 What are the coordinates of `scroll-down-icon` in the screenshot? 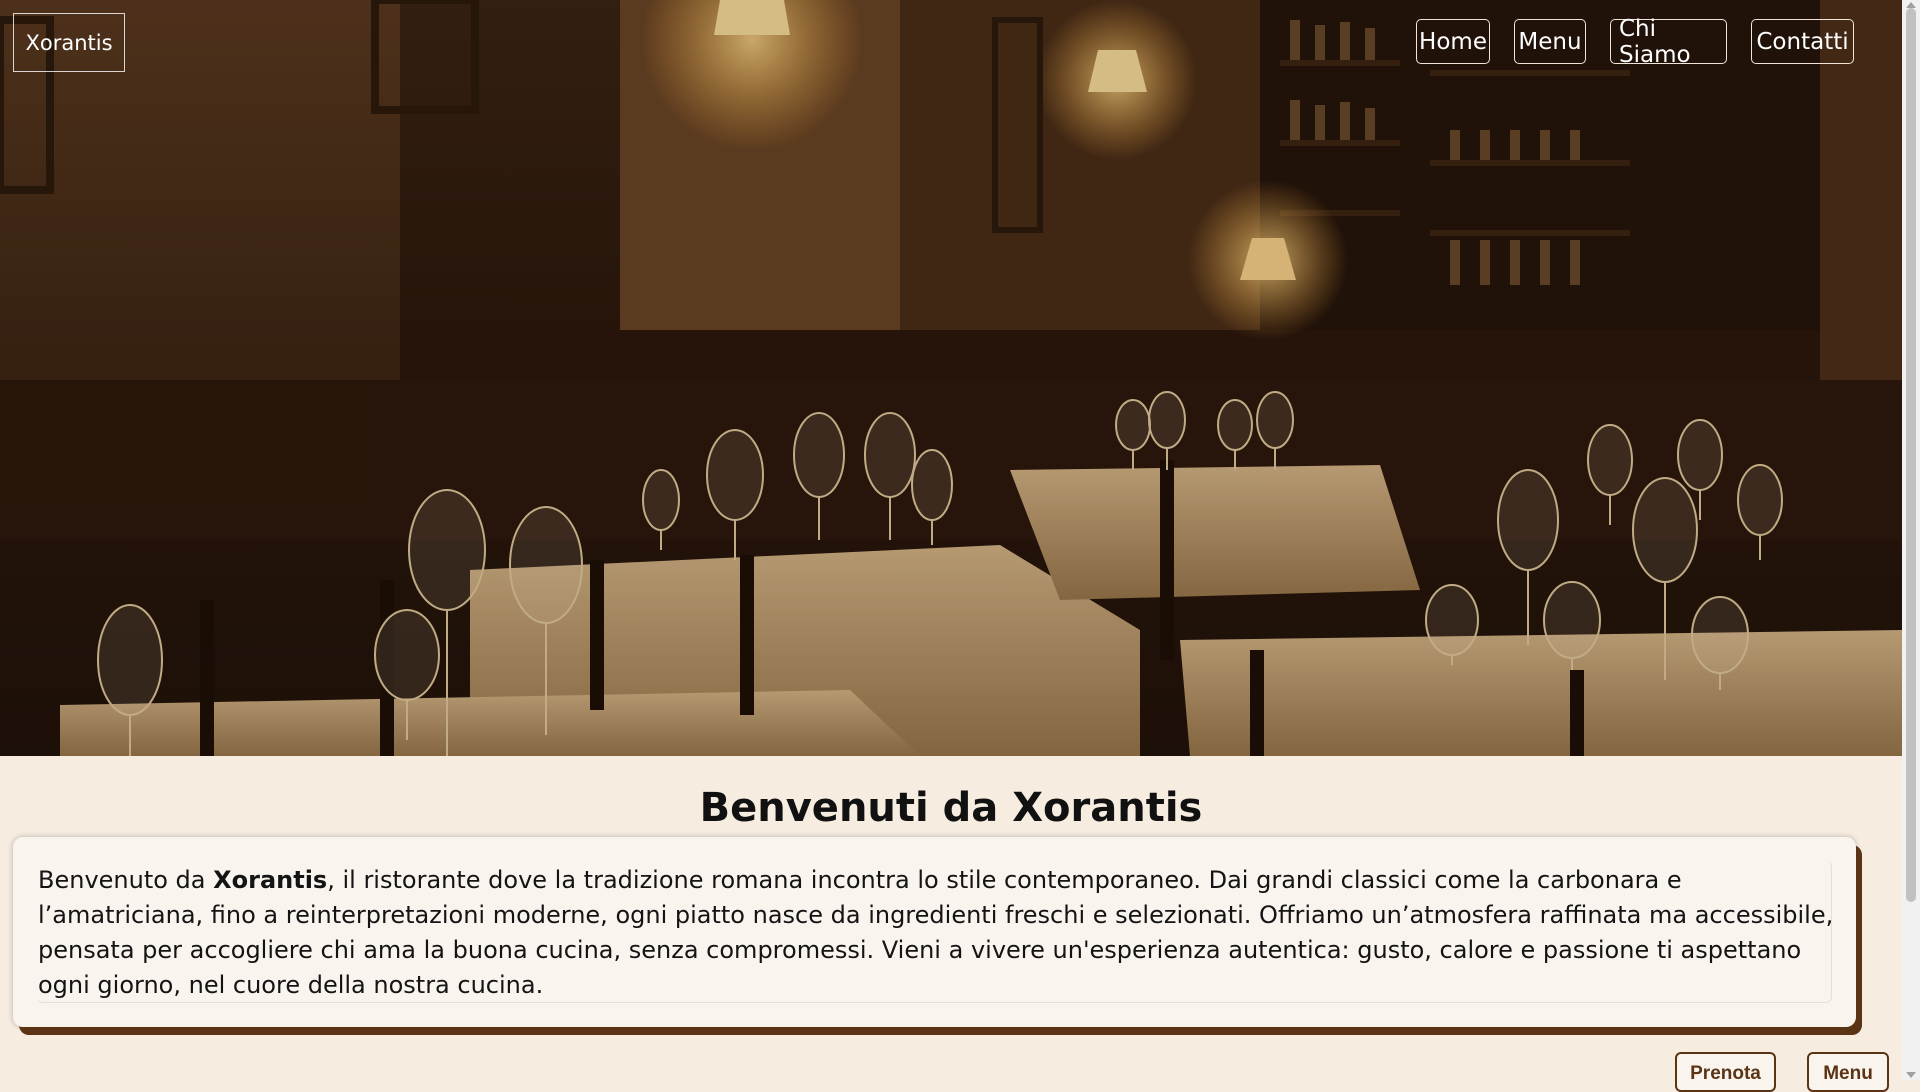 It's located at (1911, 1075).